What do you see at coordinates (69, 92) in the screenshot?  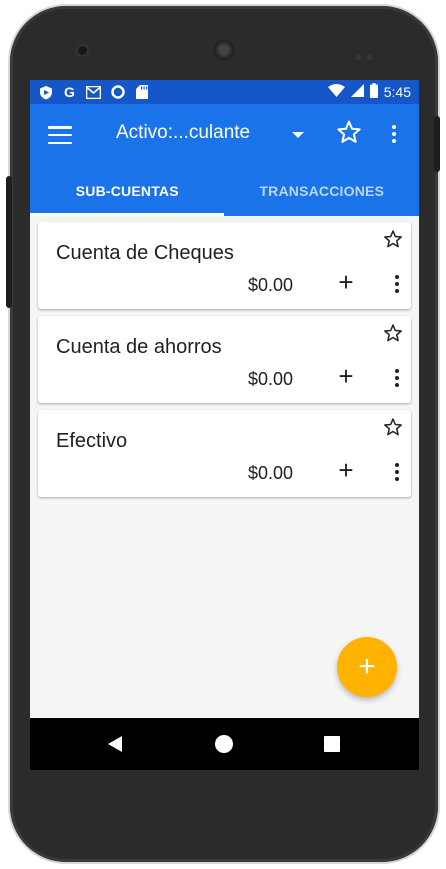 I see `google-icon: G` at bounding box center [69, 92].